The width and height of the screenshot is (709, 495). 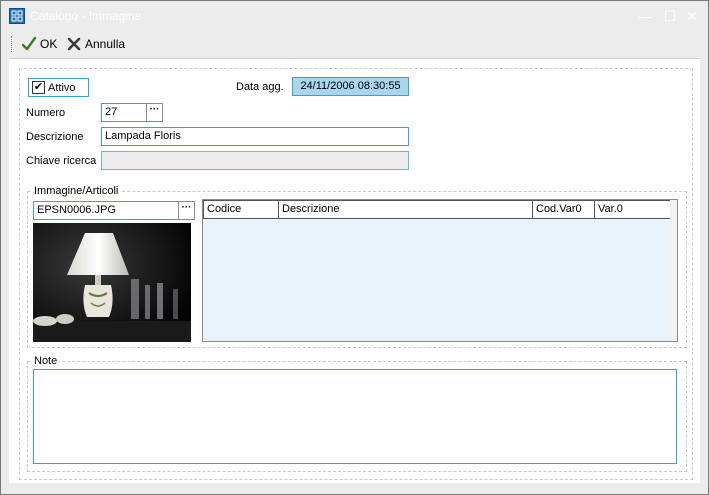 What do you see at coordinates (49, 44) in the screenshot?
I see `ok-label: OK` at bounding box center [49, 44].